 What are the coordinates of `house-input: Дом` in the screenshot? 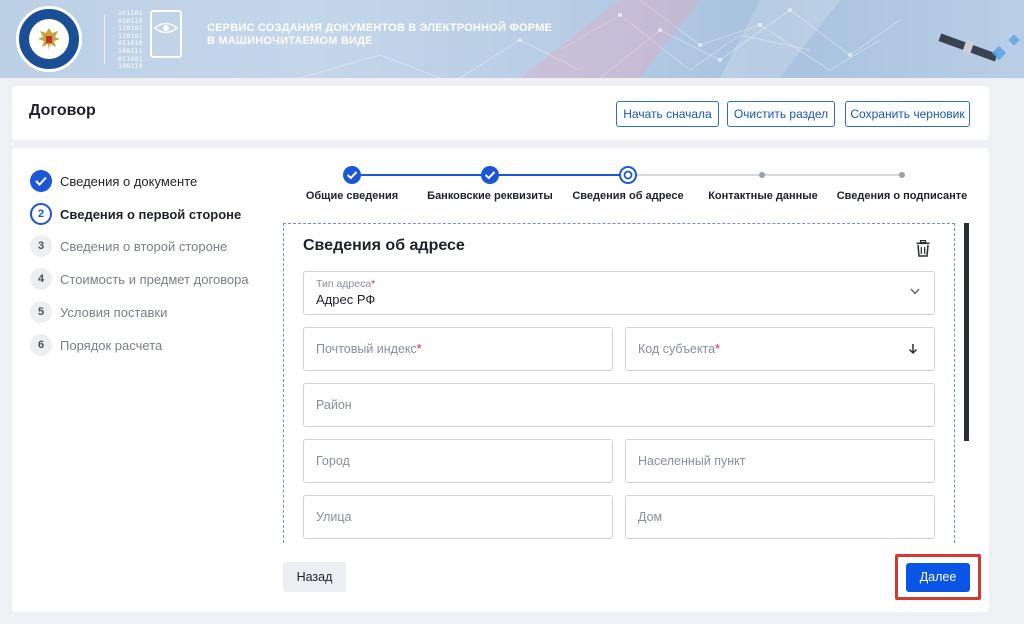 It's located at (780, 517).